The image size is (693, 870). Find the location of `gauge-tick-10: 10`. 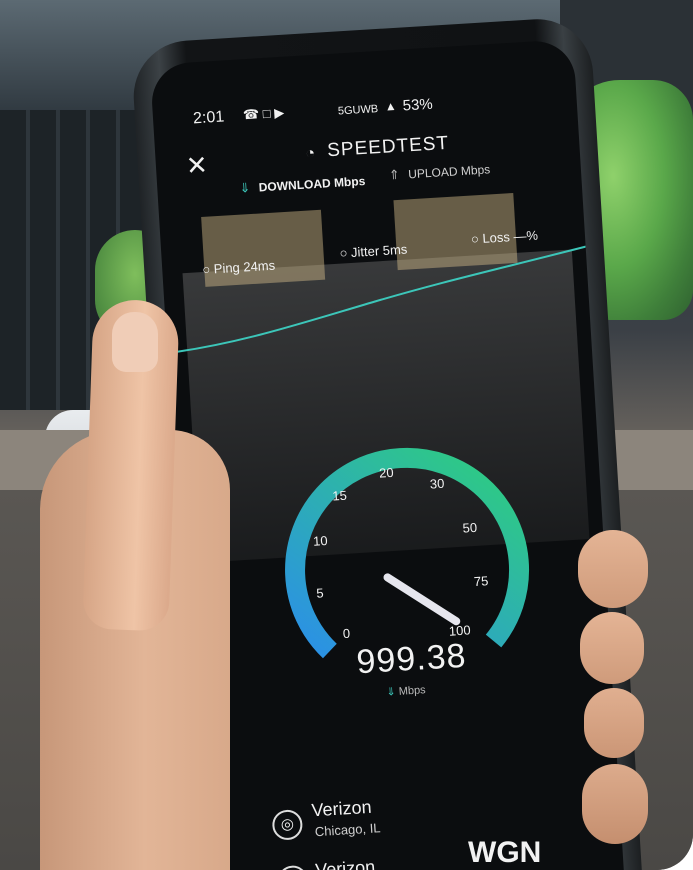

gauge-tick-10: 10 is located at coordinates (320, 541).